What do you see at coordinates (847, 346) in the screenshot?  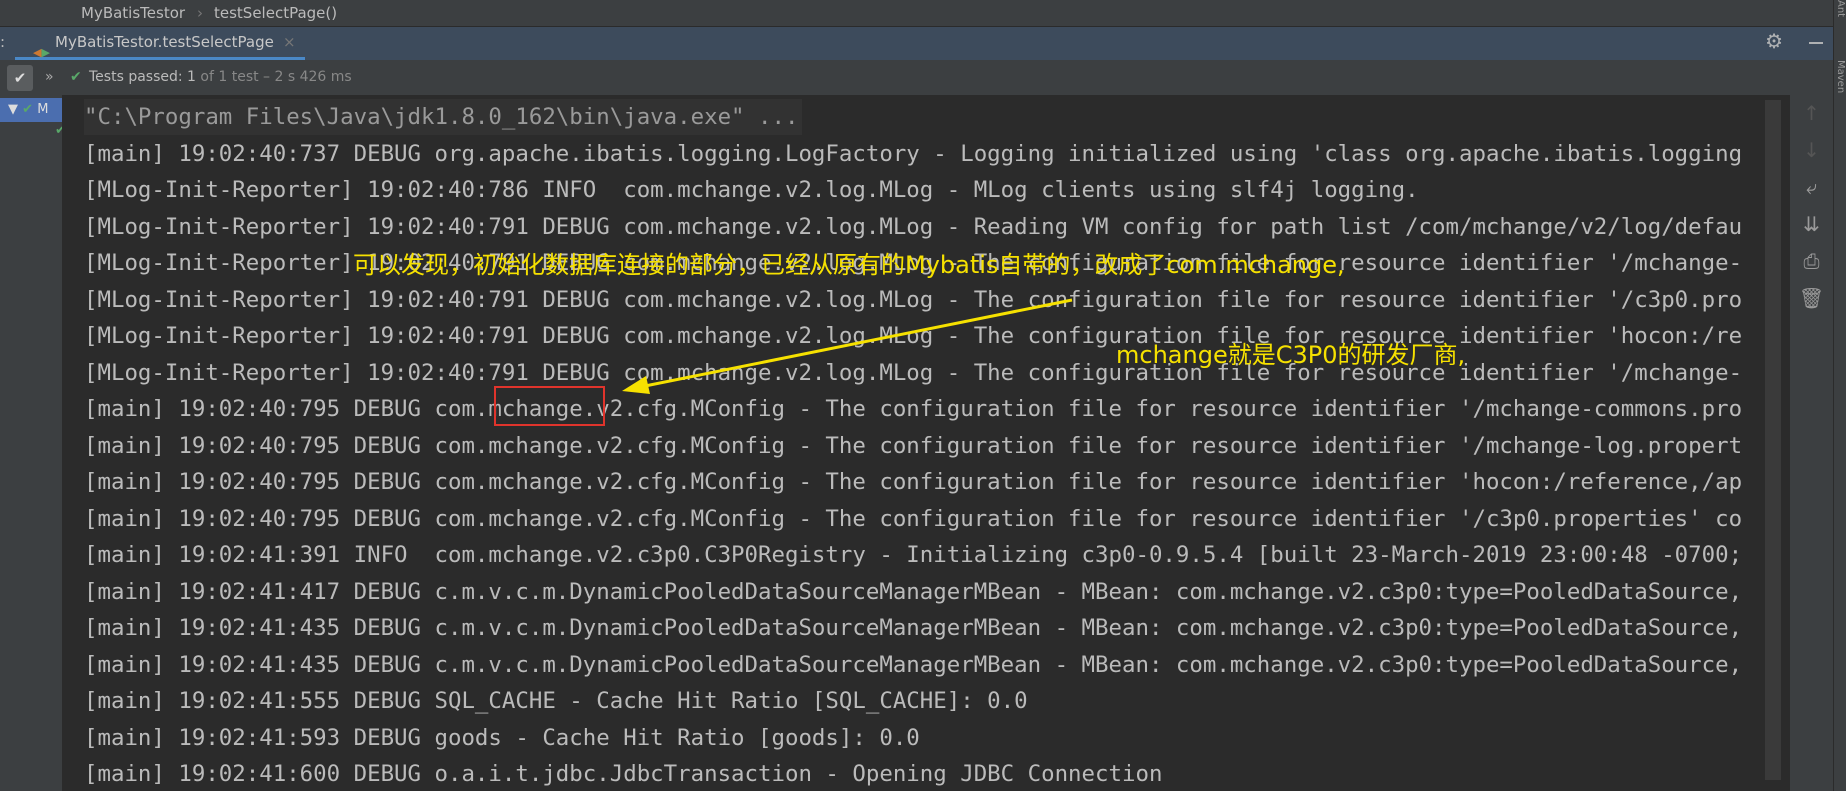 I see `annotation-arrow` at bounding box center [847, 346].